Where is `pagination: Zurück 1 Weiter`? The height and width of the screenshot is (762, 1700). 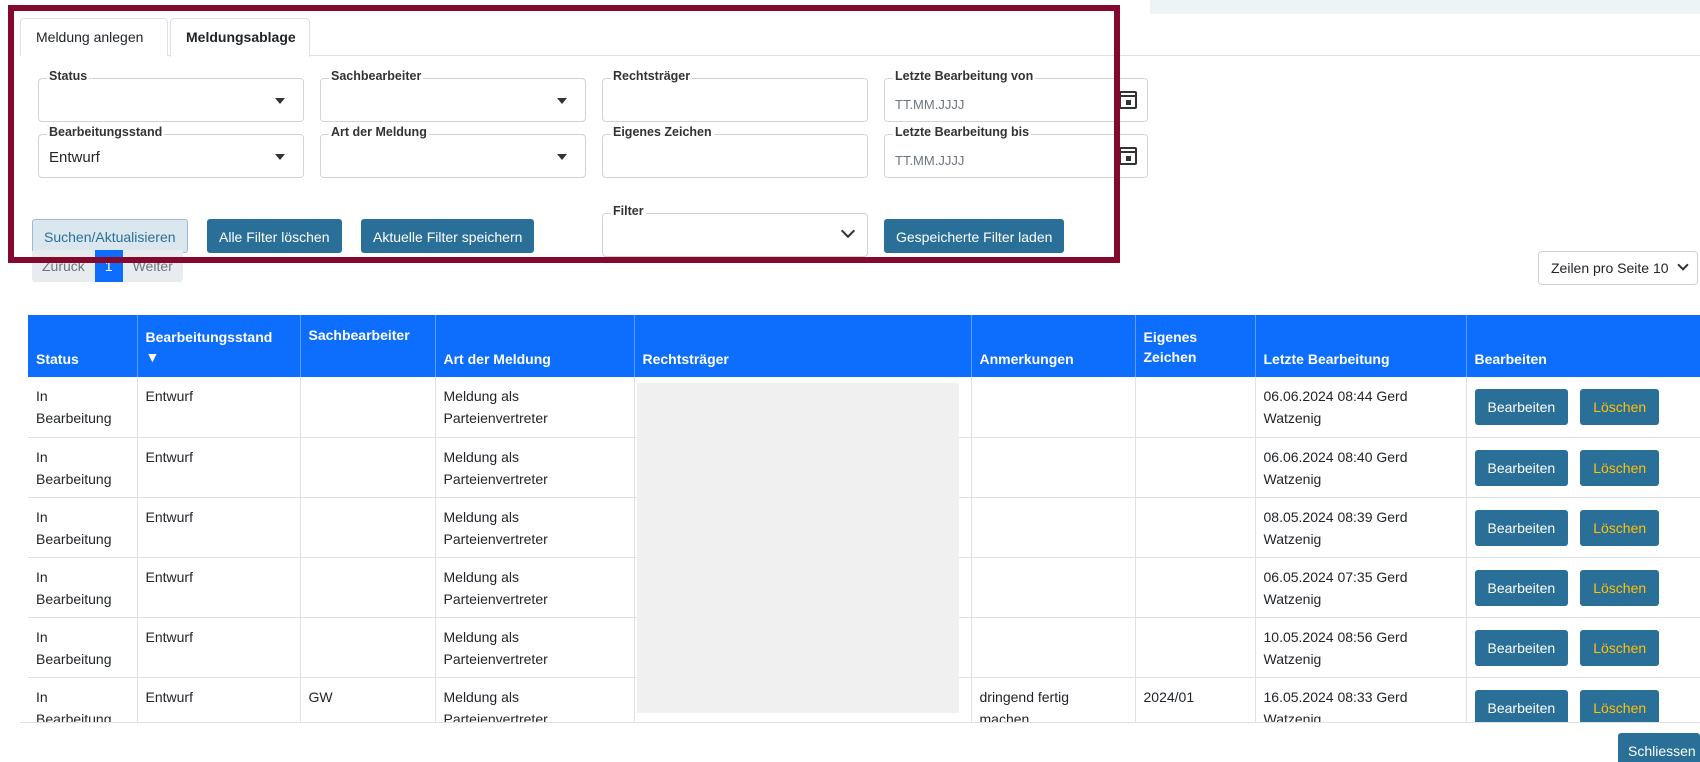
pagination: Zurück 1 Weiter is located at coordinates (107, 266).